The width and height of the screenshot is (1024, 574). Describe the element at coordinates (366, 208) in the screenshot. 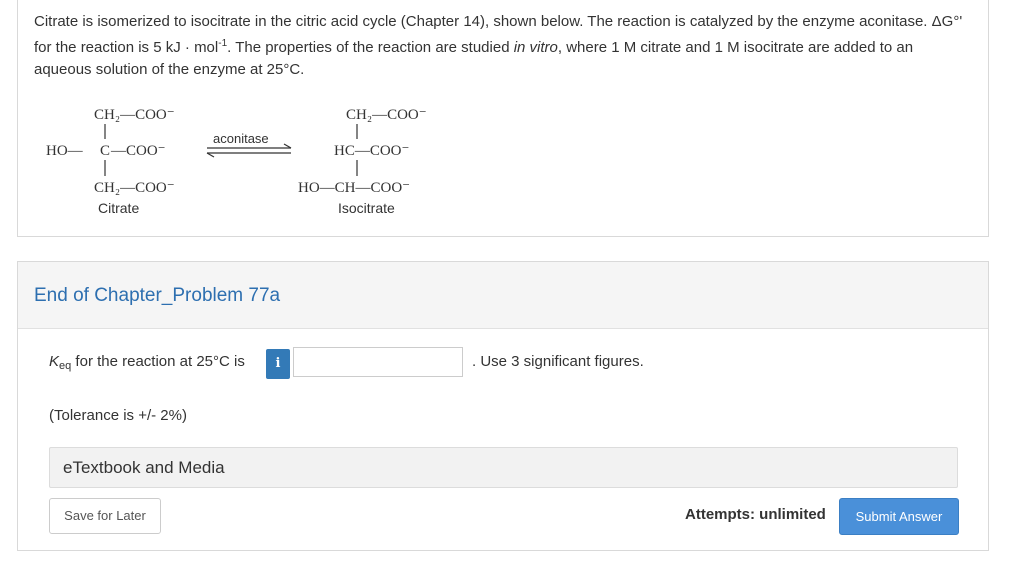

I see `isocitrate-name: Isocitrate` at that location.